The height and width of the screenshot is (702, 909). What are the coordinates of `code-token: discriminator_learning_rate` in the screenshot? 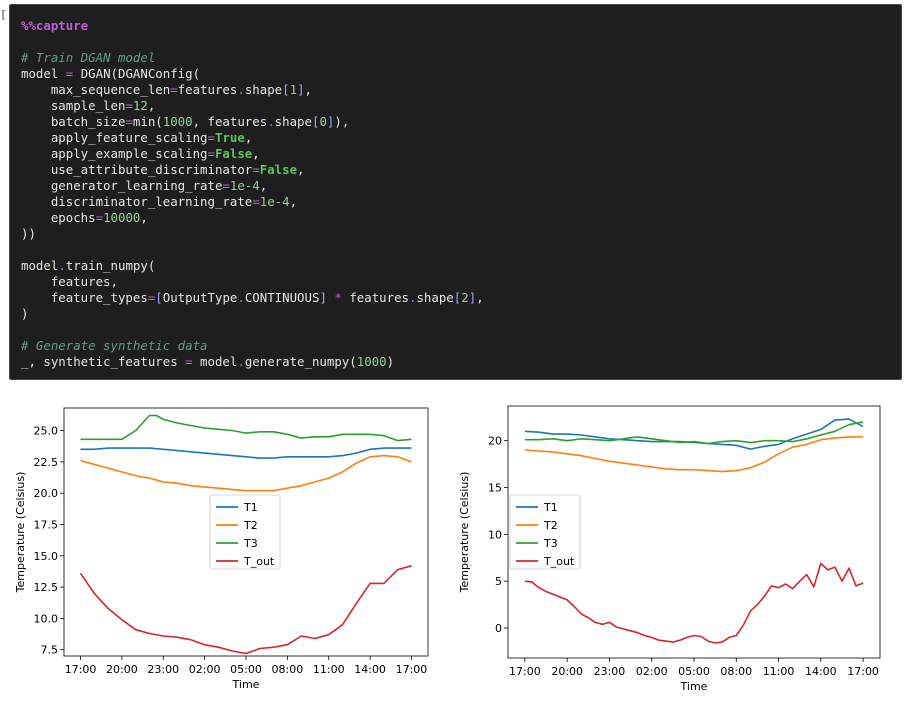 It's located at (137, 201).